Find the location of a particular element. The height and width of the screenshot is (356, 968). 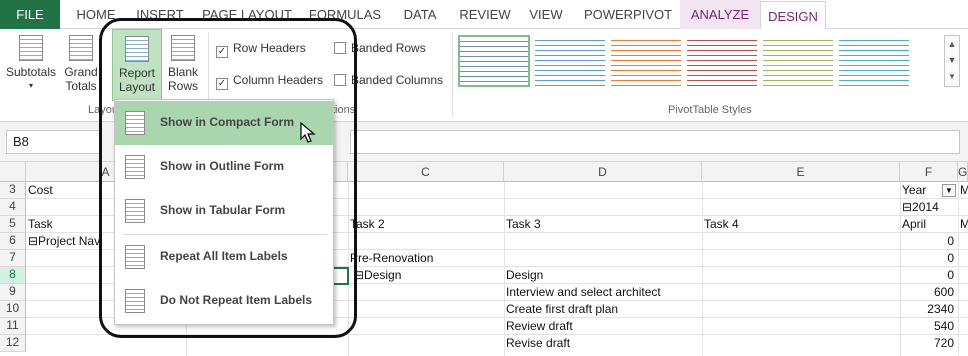

cell-f7: 0 is located at coordinates (929, 258).